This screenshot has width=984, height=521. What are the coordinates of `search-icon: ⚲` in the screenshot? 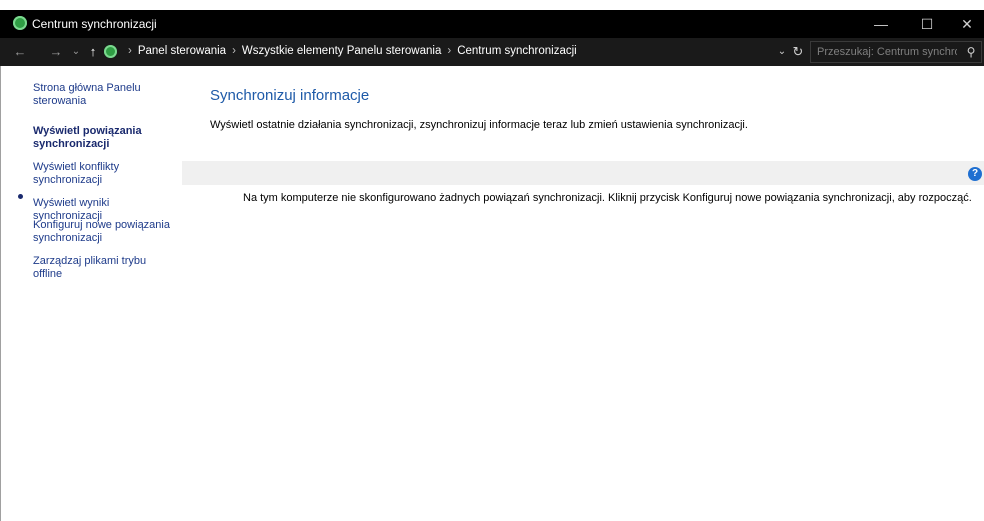 It's located at (971, 52).